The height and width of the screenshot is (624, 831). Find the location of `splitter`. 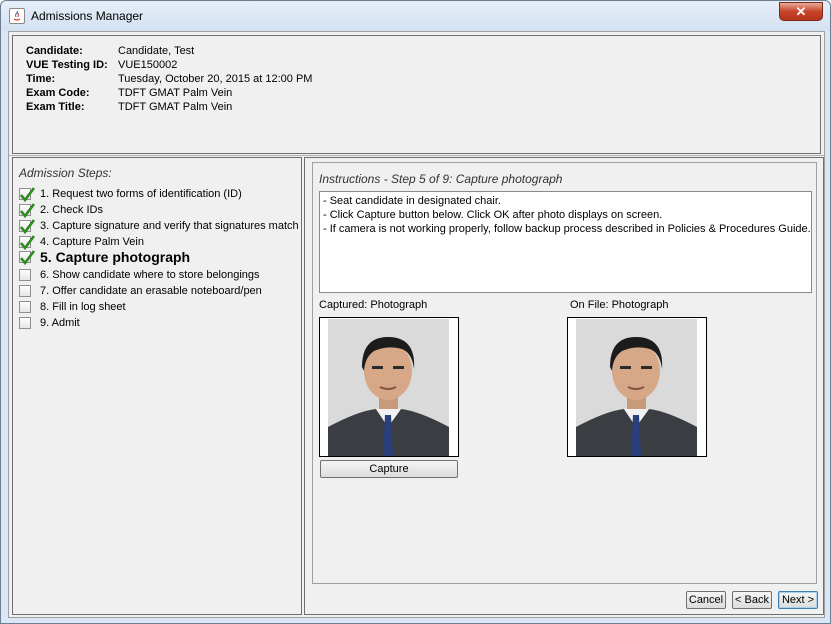

splitter is located at coordinates (416, 155).